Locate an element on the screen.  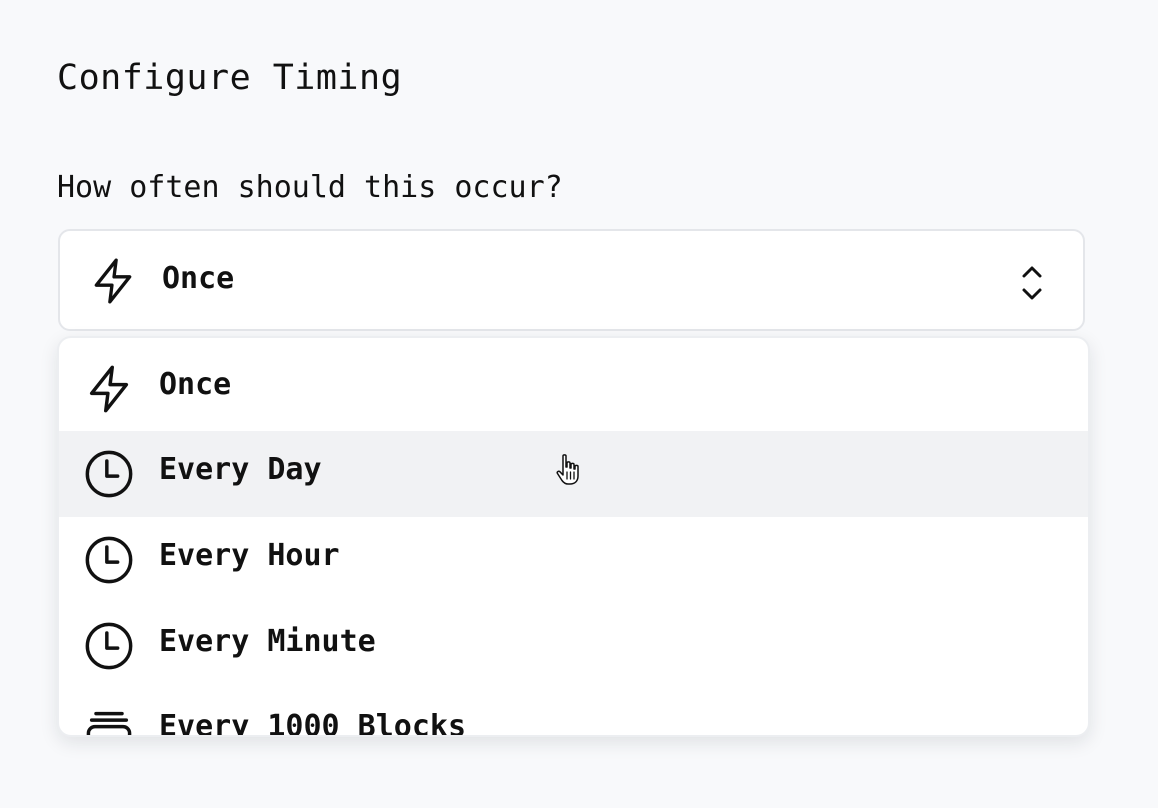
option-every-1000-blocks: Every 1000 Blocks is located at coordinates (573, 712).